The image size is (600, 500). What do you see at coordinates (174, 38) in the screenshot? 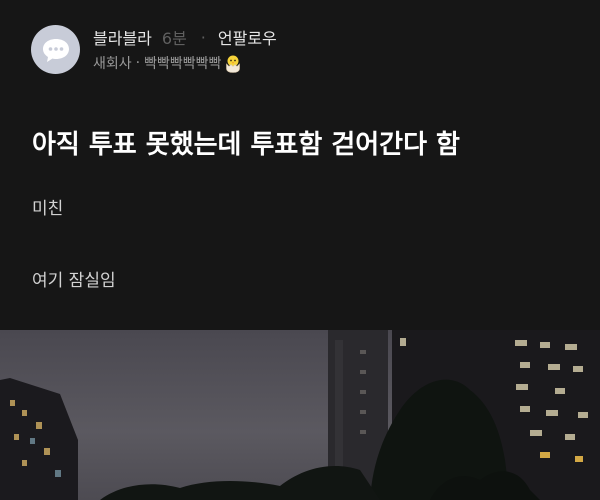
I see `time-ago: 6분` at bounding box center [174, 38].